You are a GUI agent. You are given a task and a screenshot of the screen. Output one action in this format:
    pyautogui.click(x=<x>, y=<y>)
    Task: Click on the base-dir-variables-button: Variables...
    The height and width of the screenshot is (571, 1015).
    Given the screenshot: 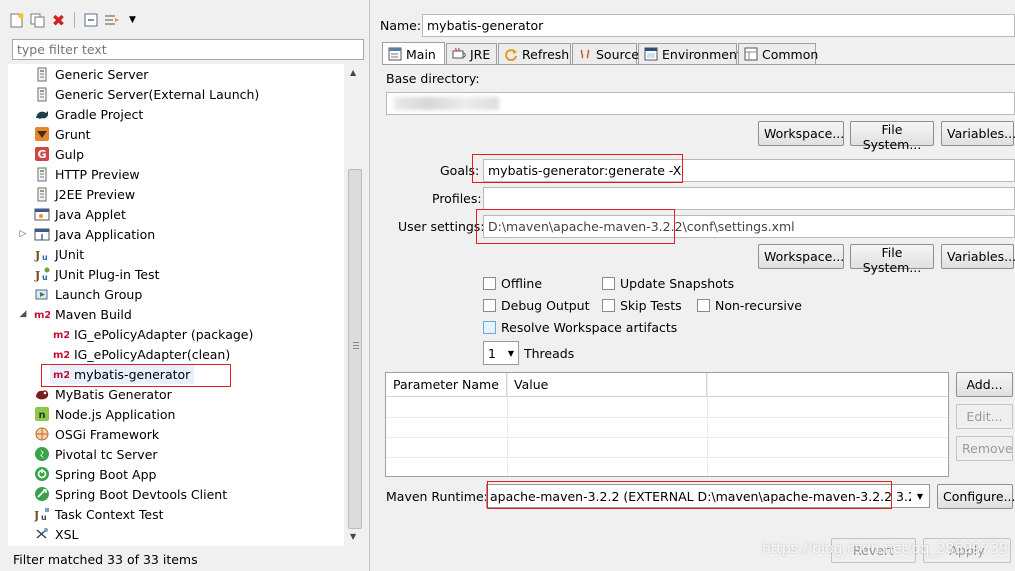 What is the action you would take?
    pyautogui.click(x=978, y=133)
    